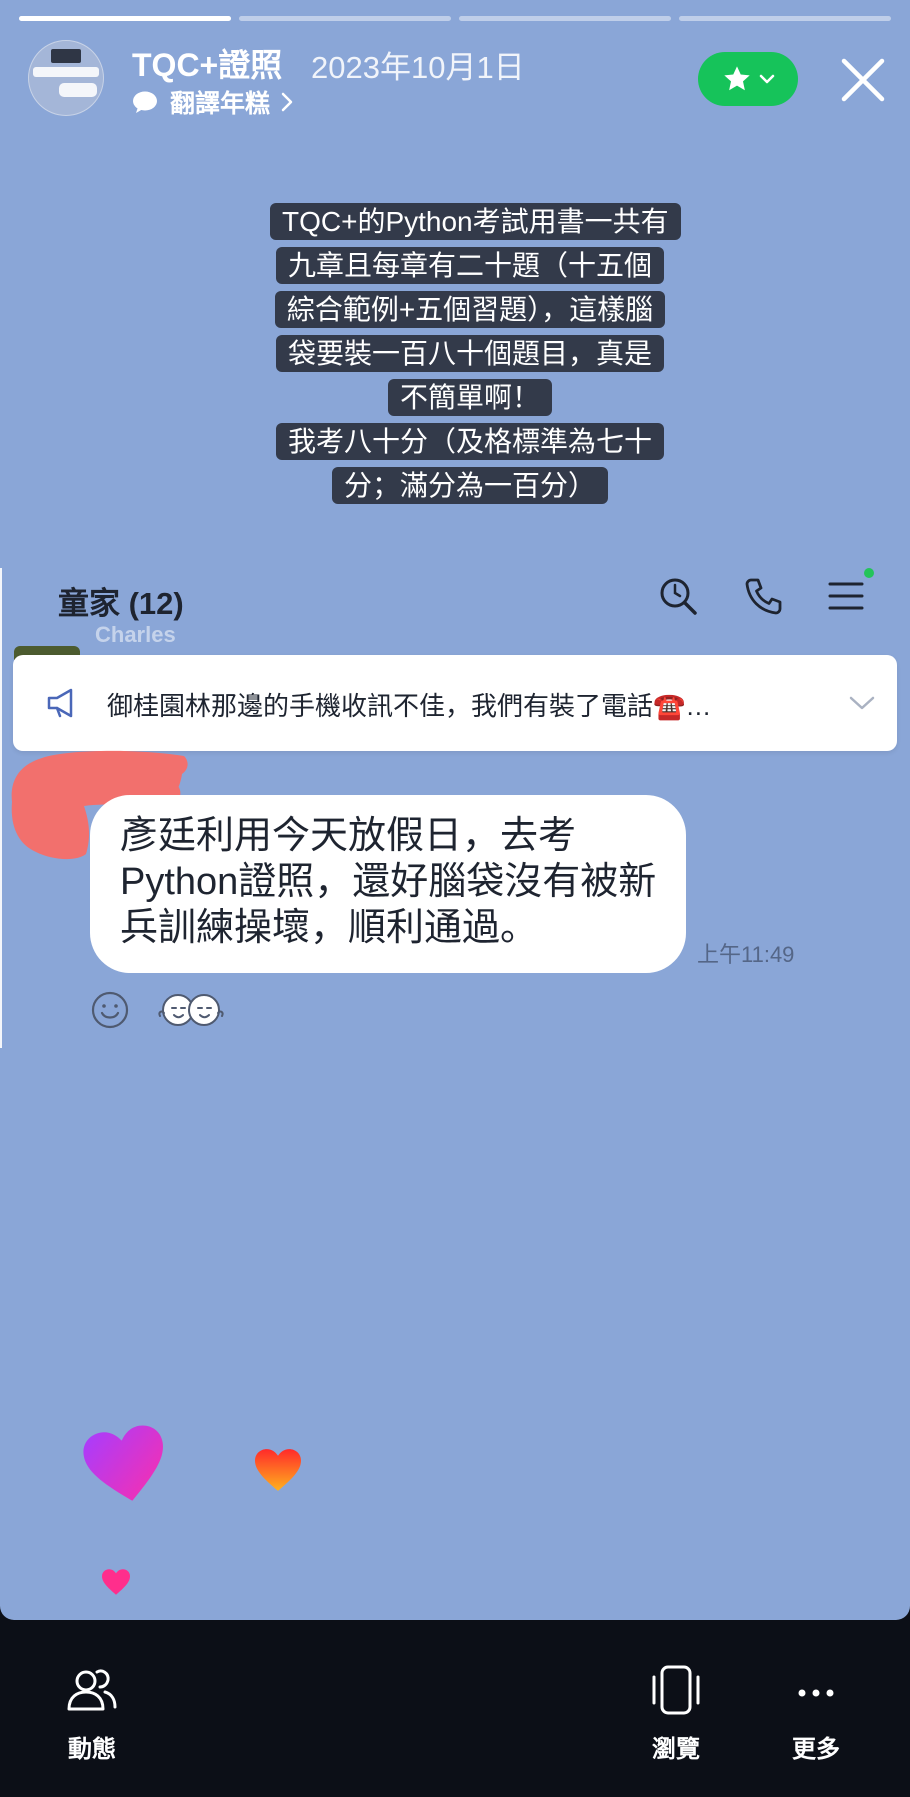 Image resolution: width=910 pixels, height=1797 pixels. Describe the element at coordinates (469, 463) in the screenshot. I see `caption-text: 我考八十分（及格標準為七十分；滿分為一百分）` at that location.